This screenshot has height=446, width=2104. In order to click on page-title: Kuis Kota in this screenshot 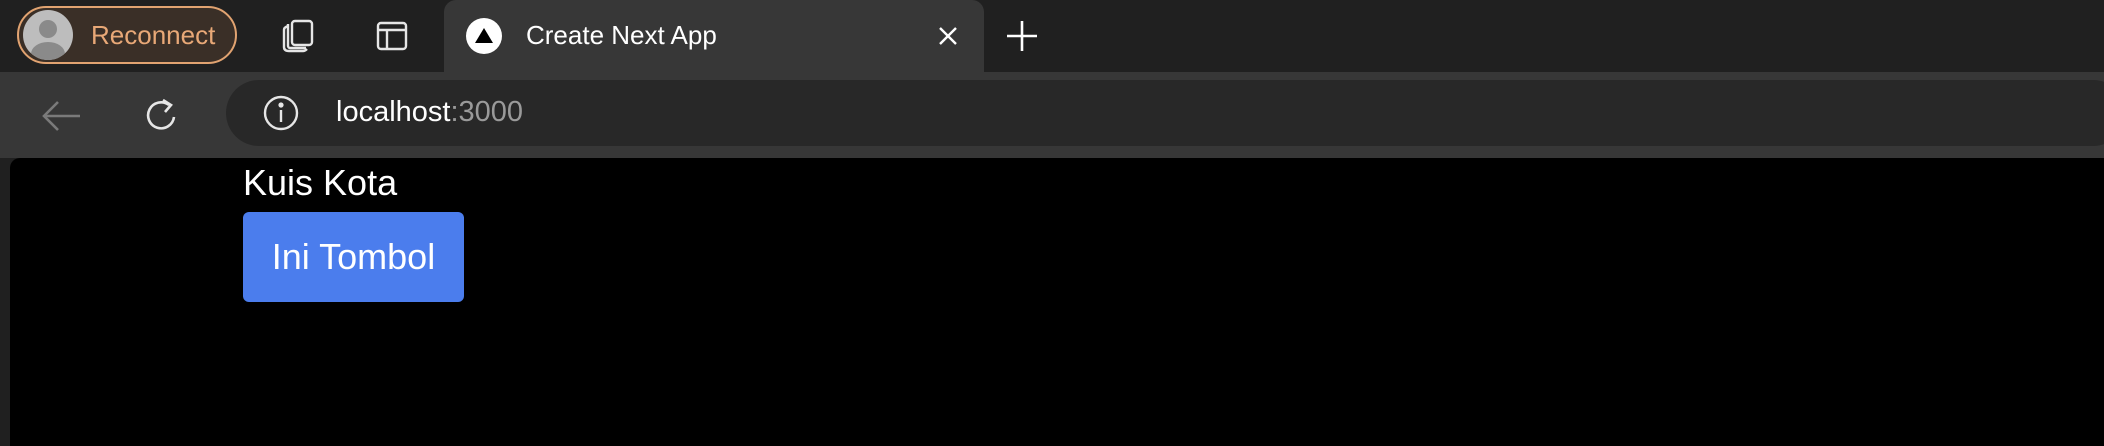, I will do `click(320, 182)`.